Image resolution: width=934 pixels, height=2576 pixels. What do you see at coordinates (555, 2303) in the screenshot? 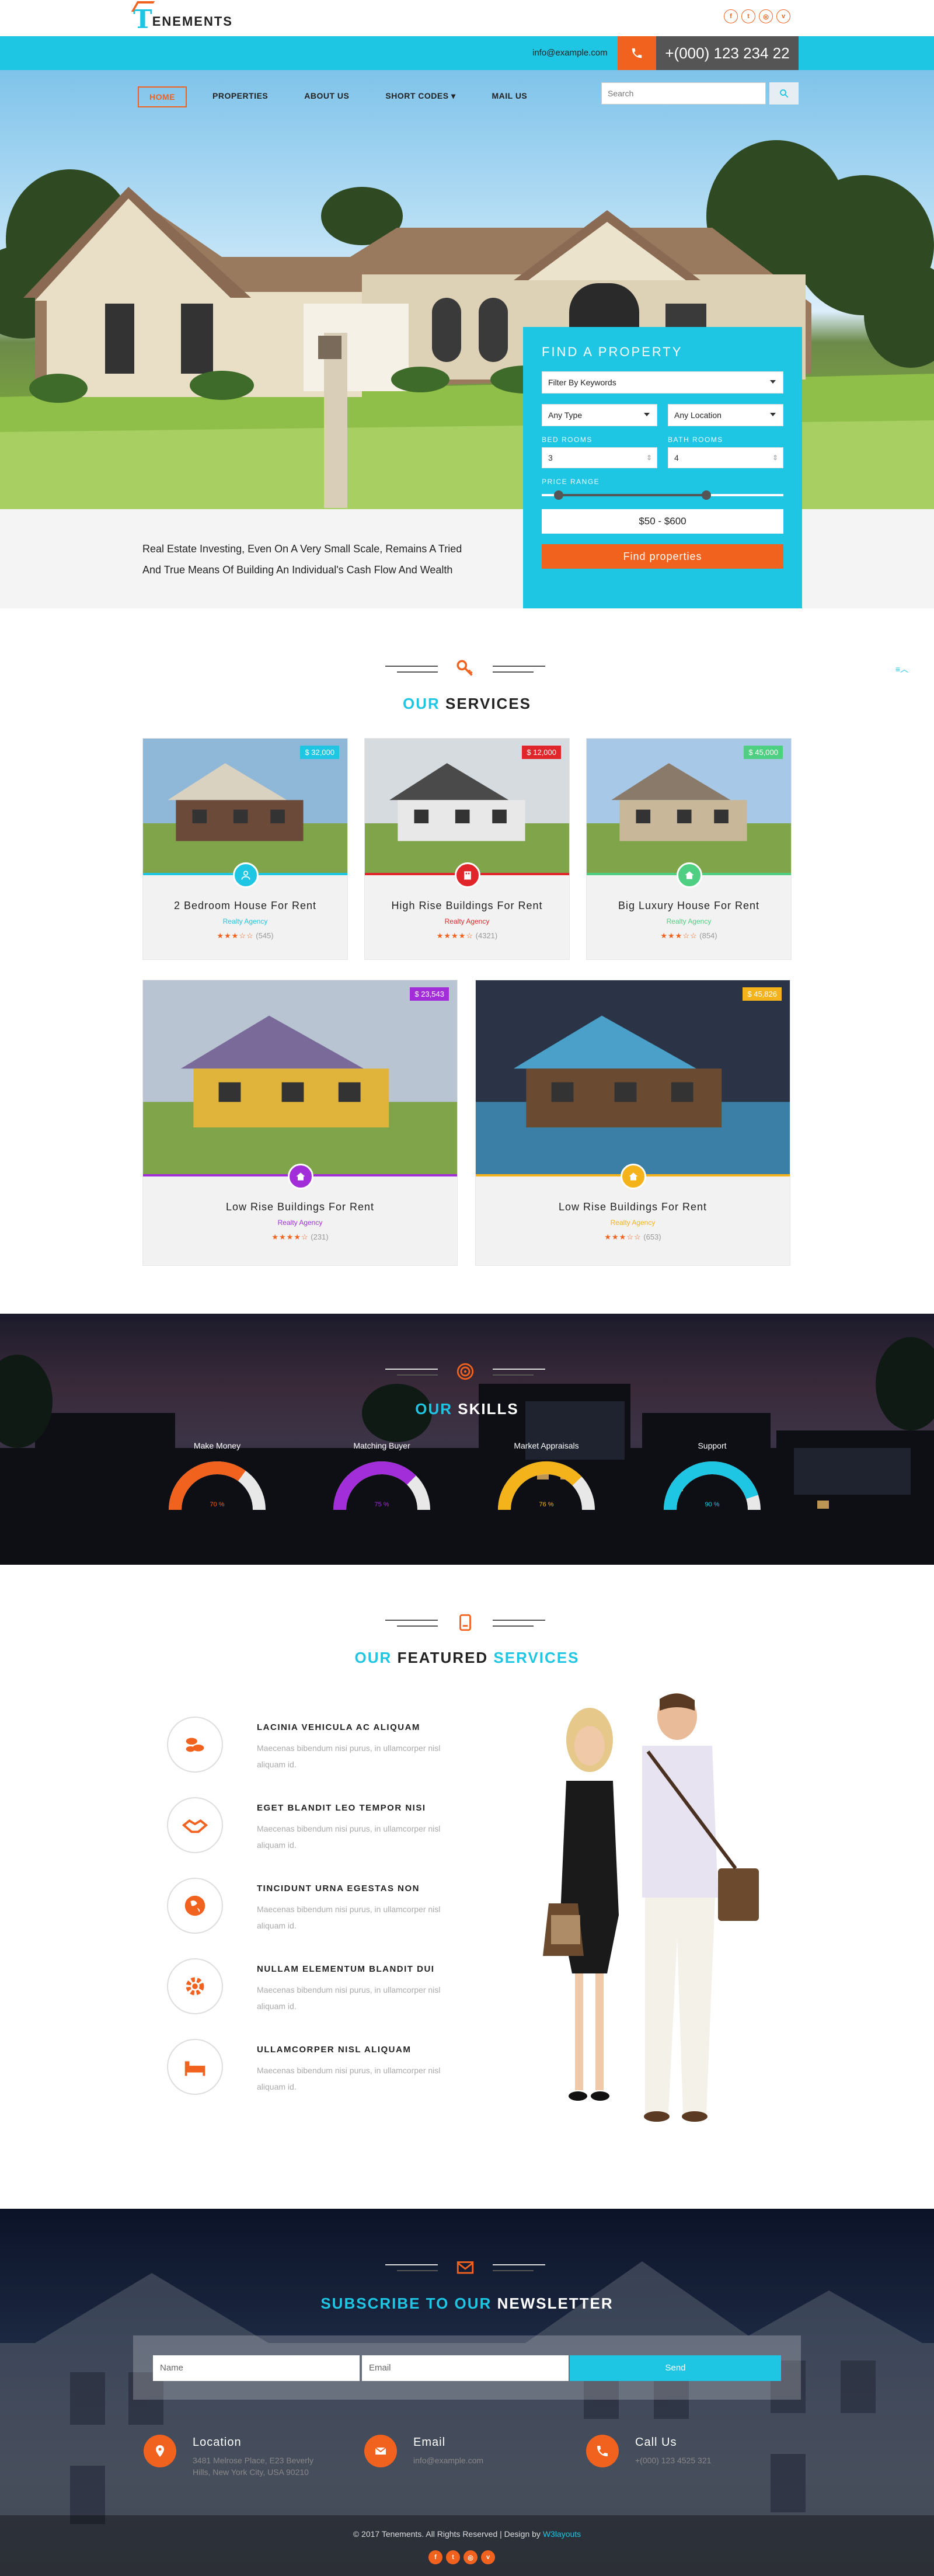
I see `newsletter-title-rest: NEWSLETTER` at bounding box center [555, 2303].